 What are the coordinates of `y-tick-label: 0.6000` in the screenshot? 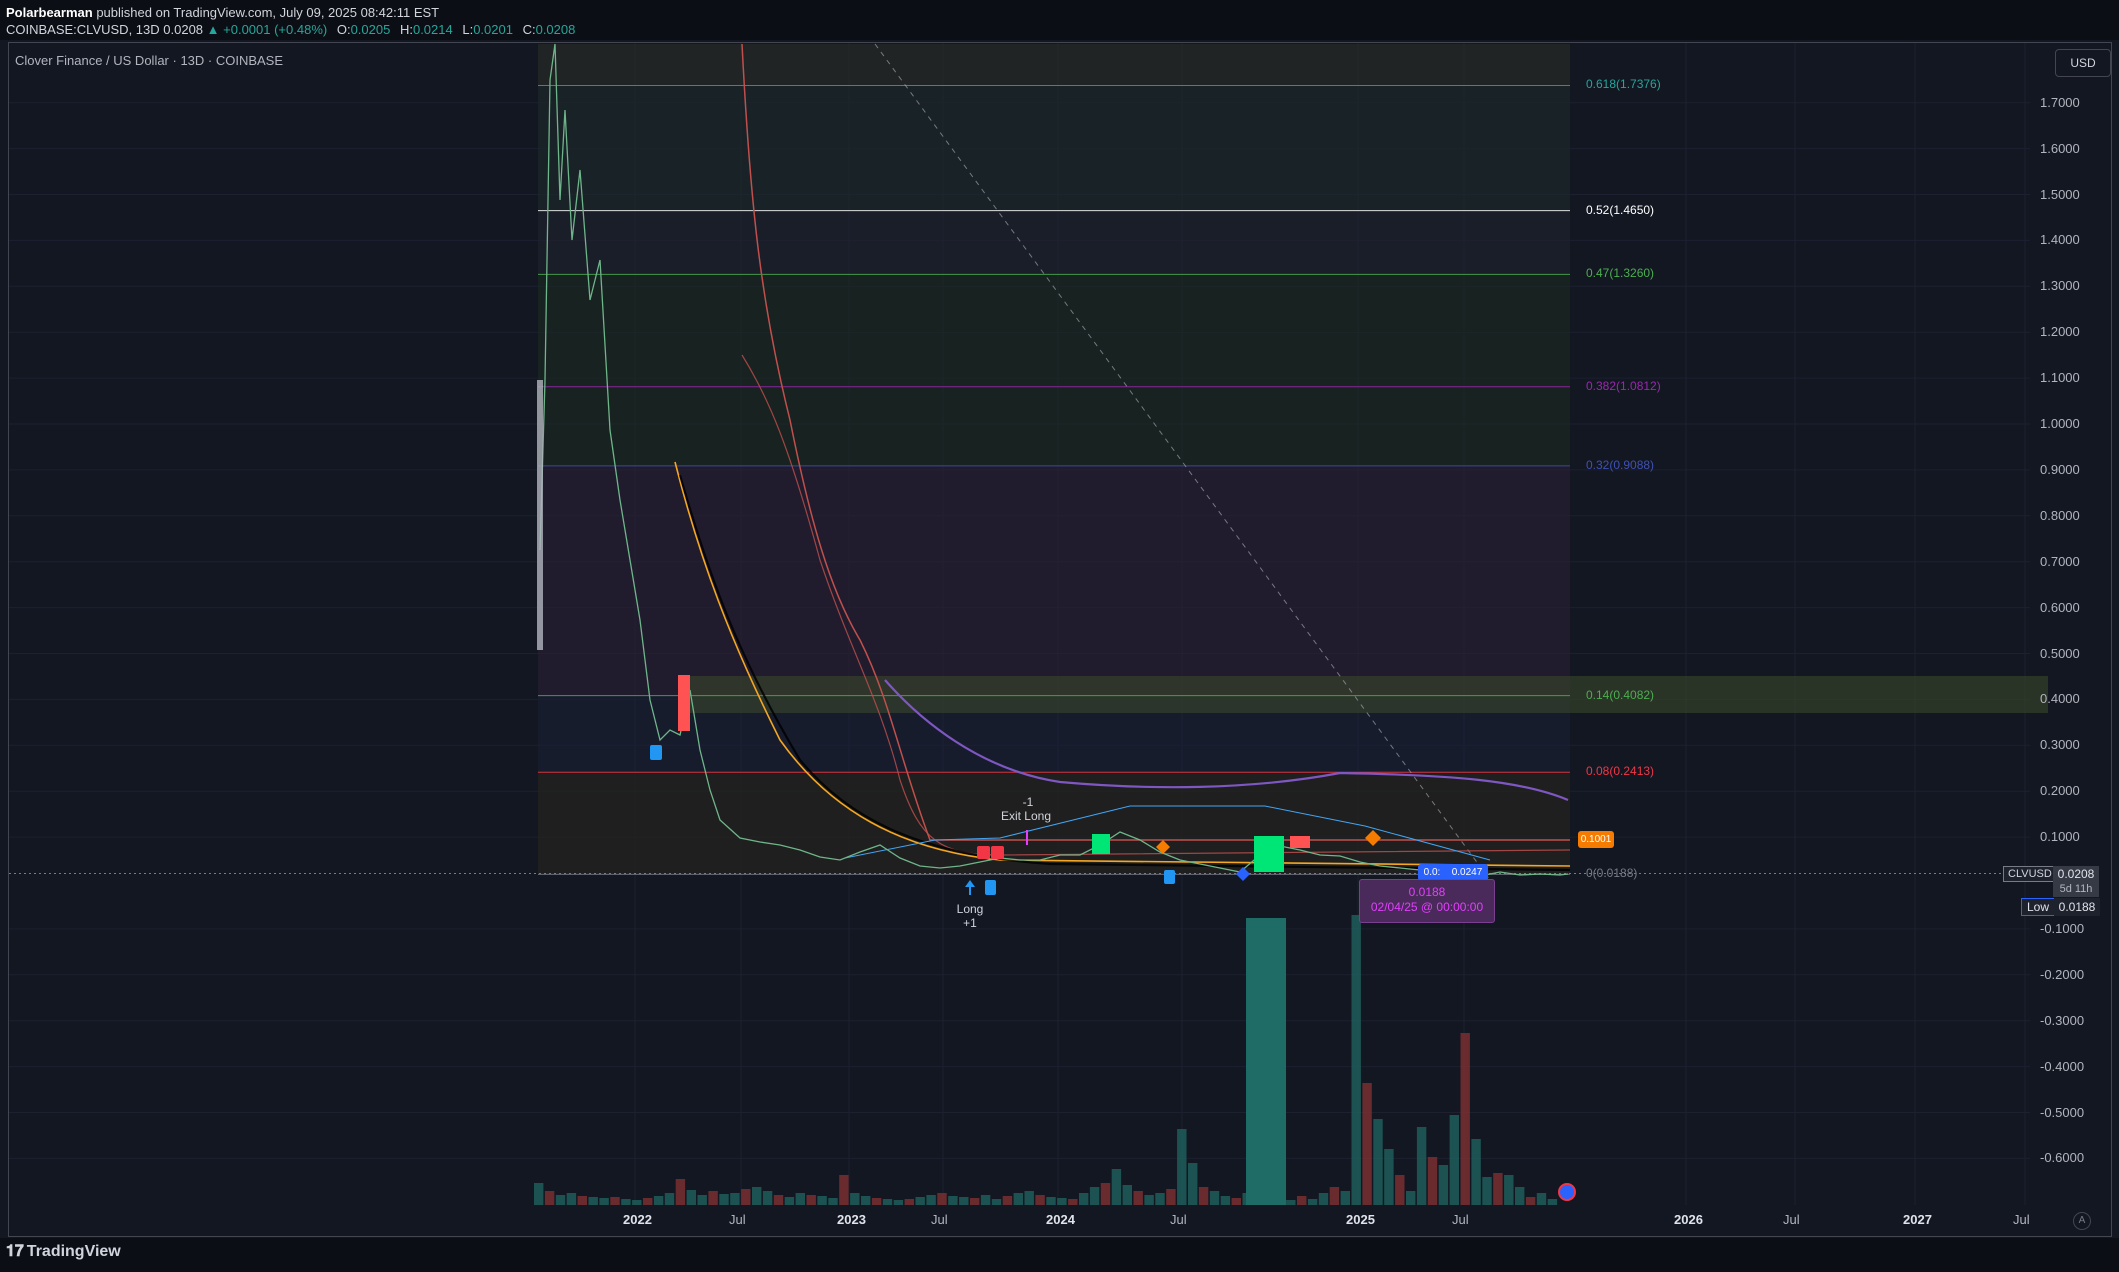 It's located at (2060, 607).